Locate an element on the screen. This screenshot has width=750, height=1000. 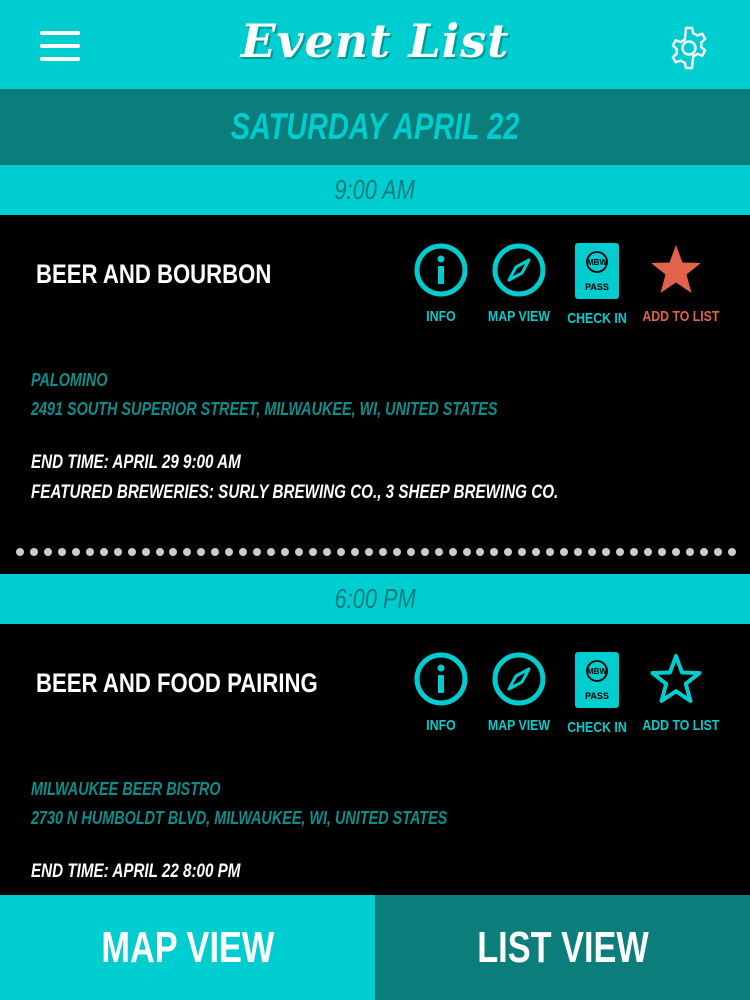
top-bar: Event List is located at coordinates (375, 44).